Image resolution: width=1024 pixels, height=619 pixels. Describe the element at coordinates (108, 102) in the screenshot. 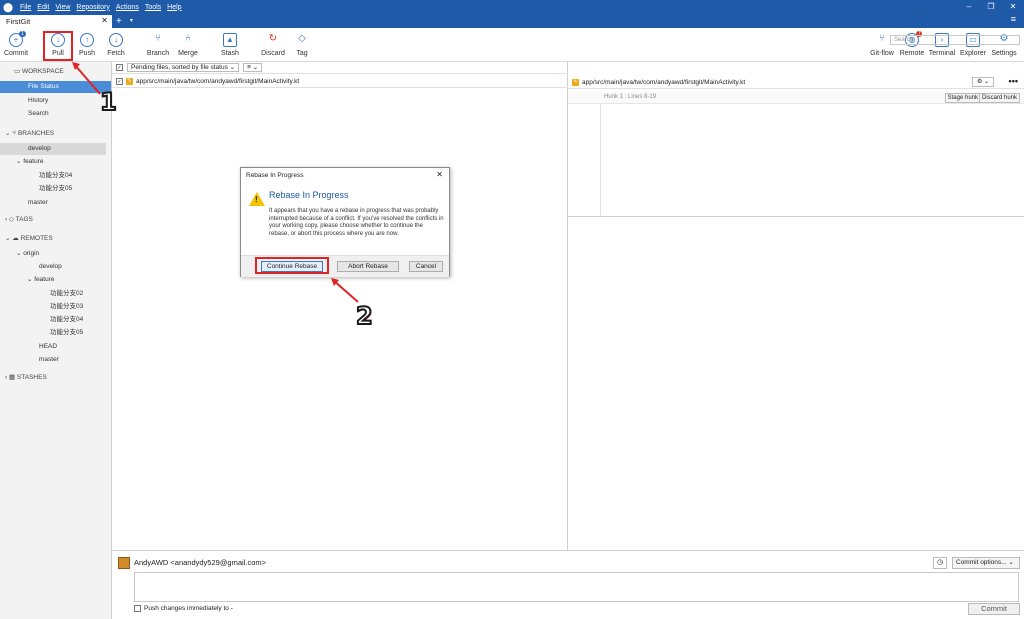

I see `annotation-number-1: 1` at that location.